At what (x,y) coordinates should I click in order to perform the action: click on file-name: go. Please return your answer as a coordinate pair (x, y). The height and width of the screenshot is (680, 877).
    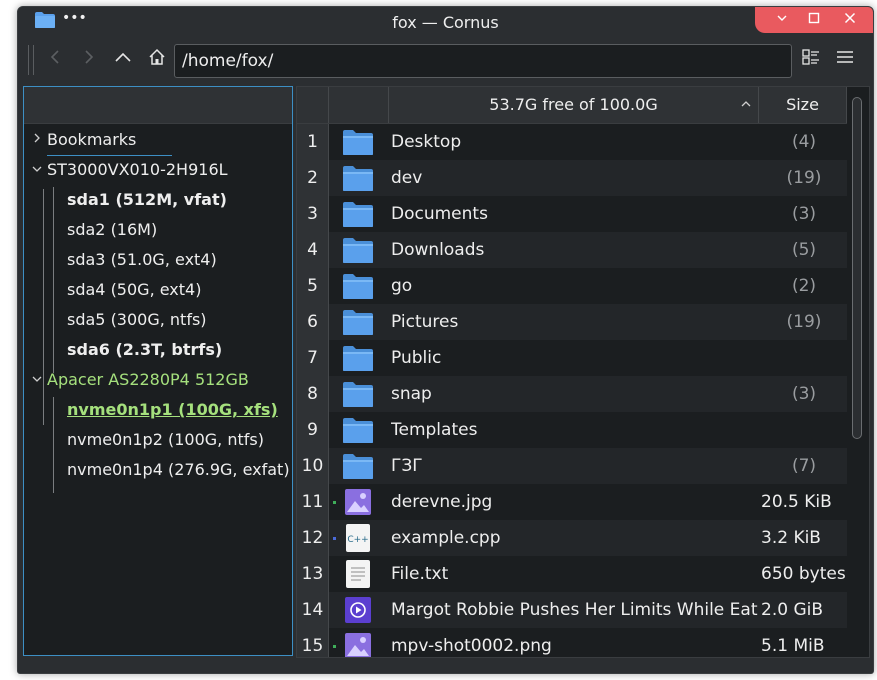
    Looking at the image, I should click on (575, 286).